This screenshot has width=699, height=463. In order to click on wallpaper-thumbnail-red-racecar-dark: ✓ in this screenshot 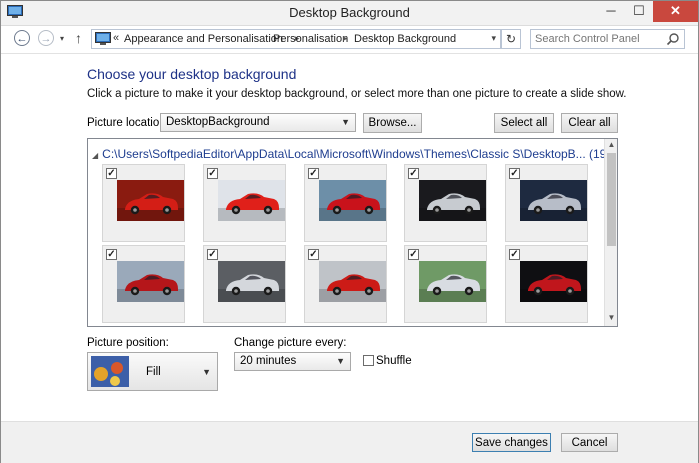, I will do `click(546, 284)`.